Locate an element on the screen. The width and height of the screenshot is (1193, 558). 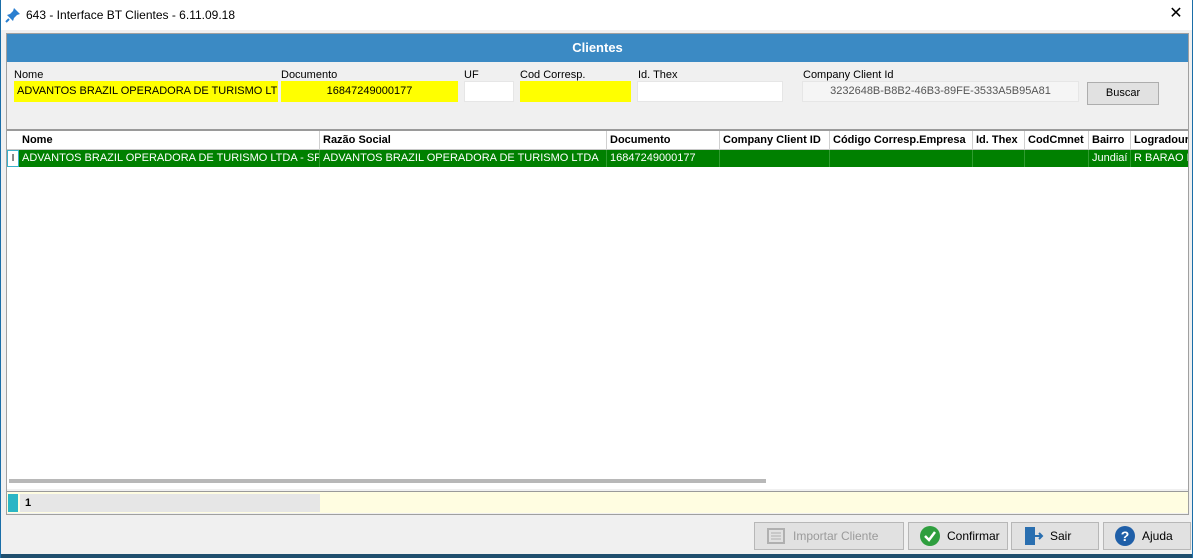
record-count: 1 is located at coordinates (170, 503).